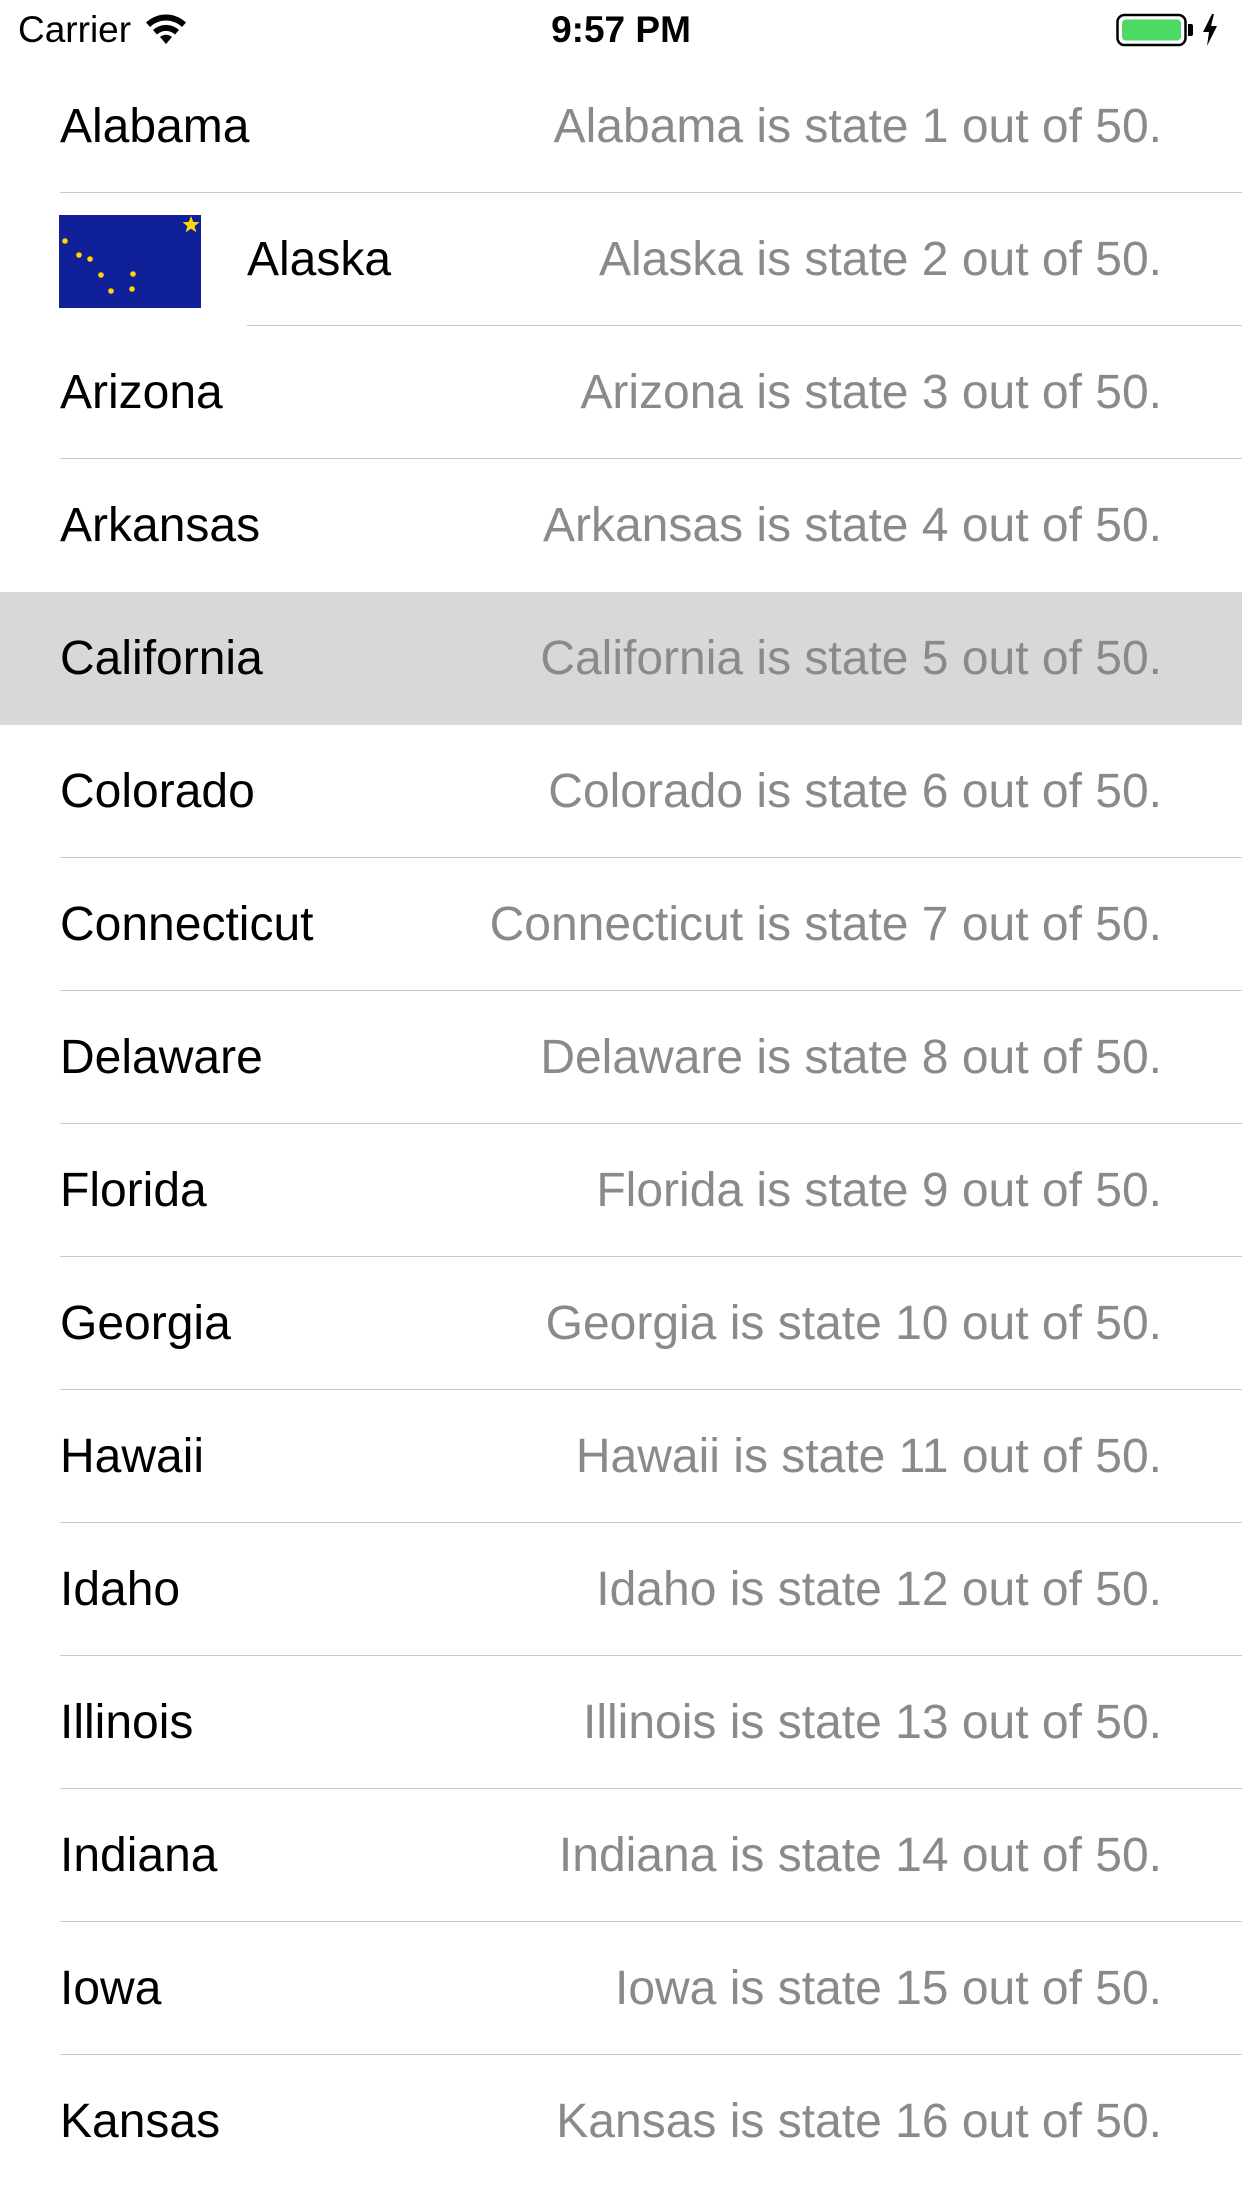 The height and width of the screenshot is (2208, 1242). I want to click on table-row: Arizona Arizona is state 3 out of 50., so click(621, 392).